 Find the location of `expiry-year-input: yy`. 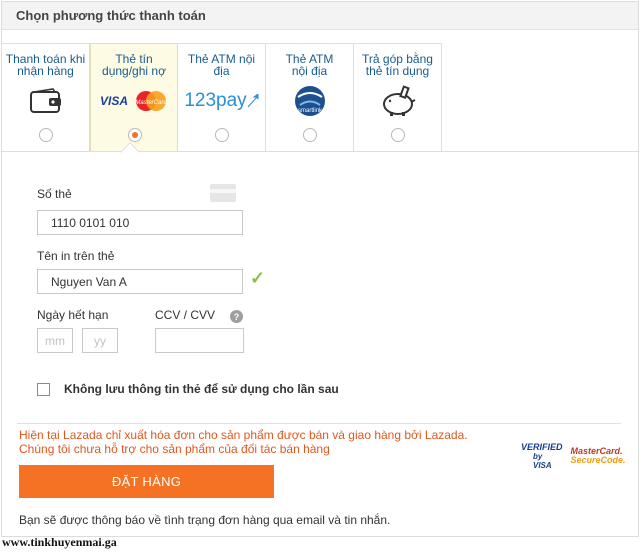

expiry-year-input: yy is located at coordinates (100, 340).